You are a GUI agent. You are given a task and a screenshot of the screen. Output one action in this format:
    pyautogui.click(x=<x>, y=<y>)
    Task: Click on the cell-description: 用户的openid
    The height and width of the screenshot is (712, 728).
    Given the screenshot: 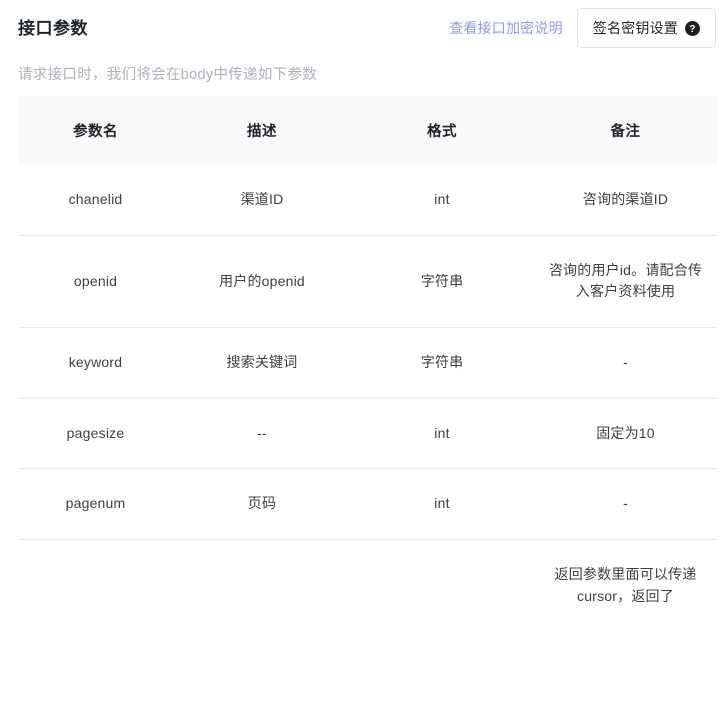 What is the action you would take?
    pyautogui.click(x=262, y=282)
    